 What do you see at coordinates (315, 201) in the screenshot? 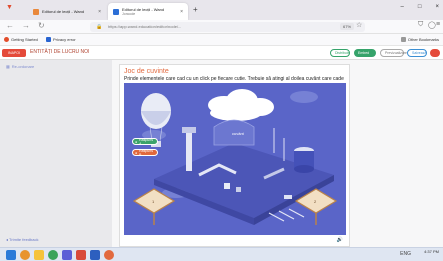
I see `sign-right-text: 2` at bounding box center [315, 201].